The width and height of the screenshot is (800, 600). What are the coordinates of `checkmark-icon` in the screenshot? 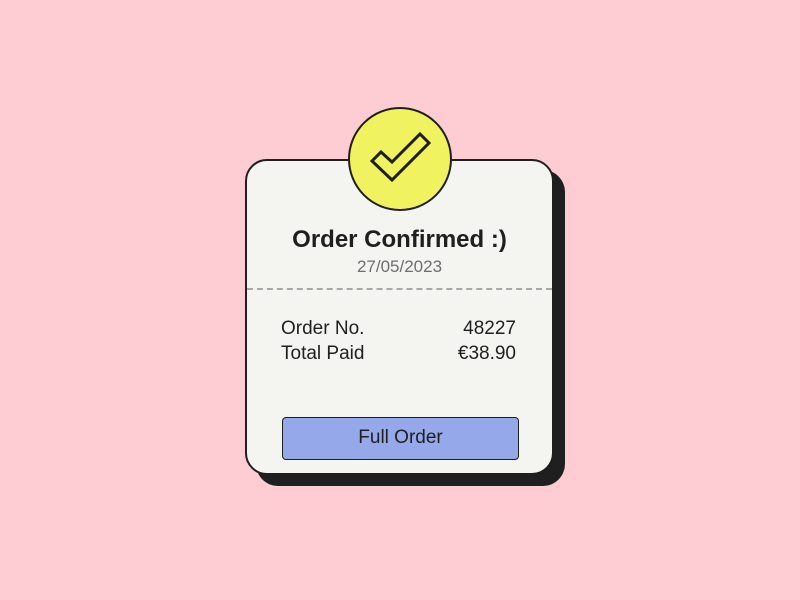 It's located at (400, 157).